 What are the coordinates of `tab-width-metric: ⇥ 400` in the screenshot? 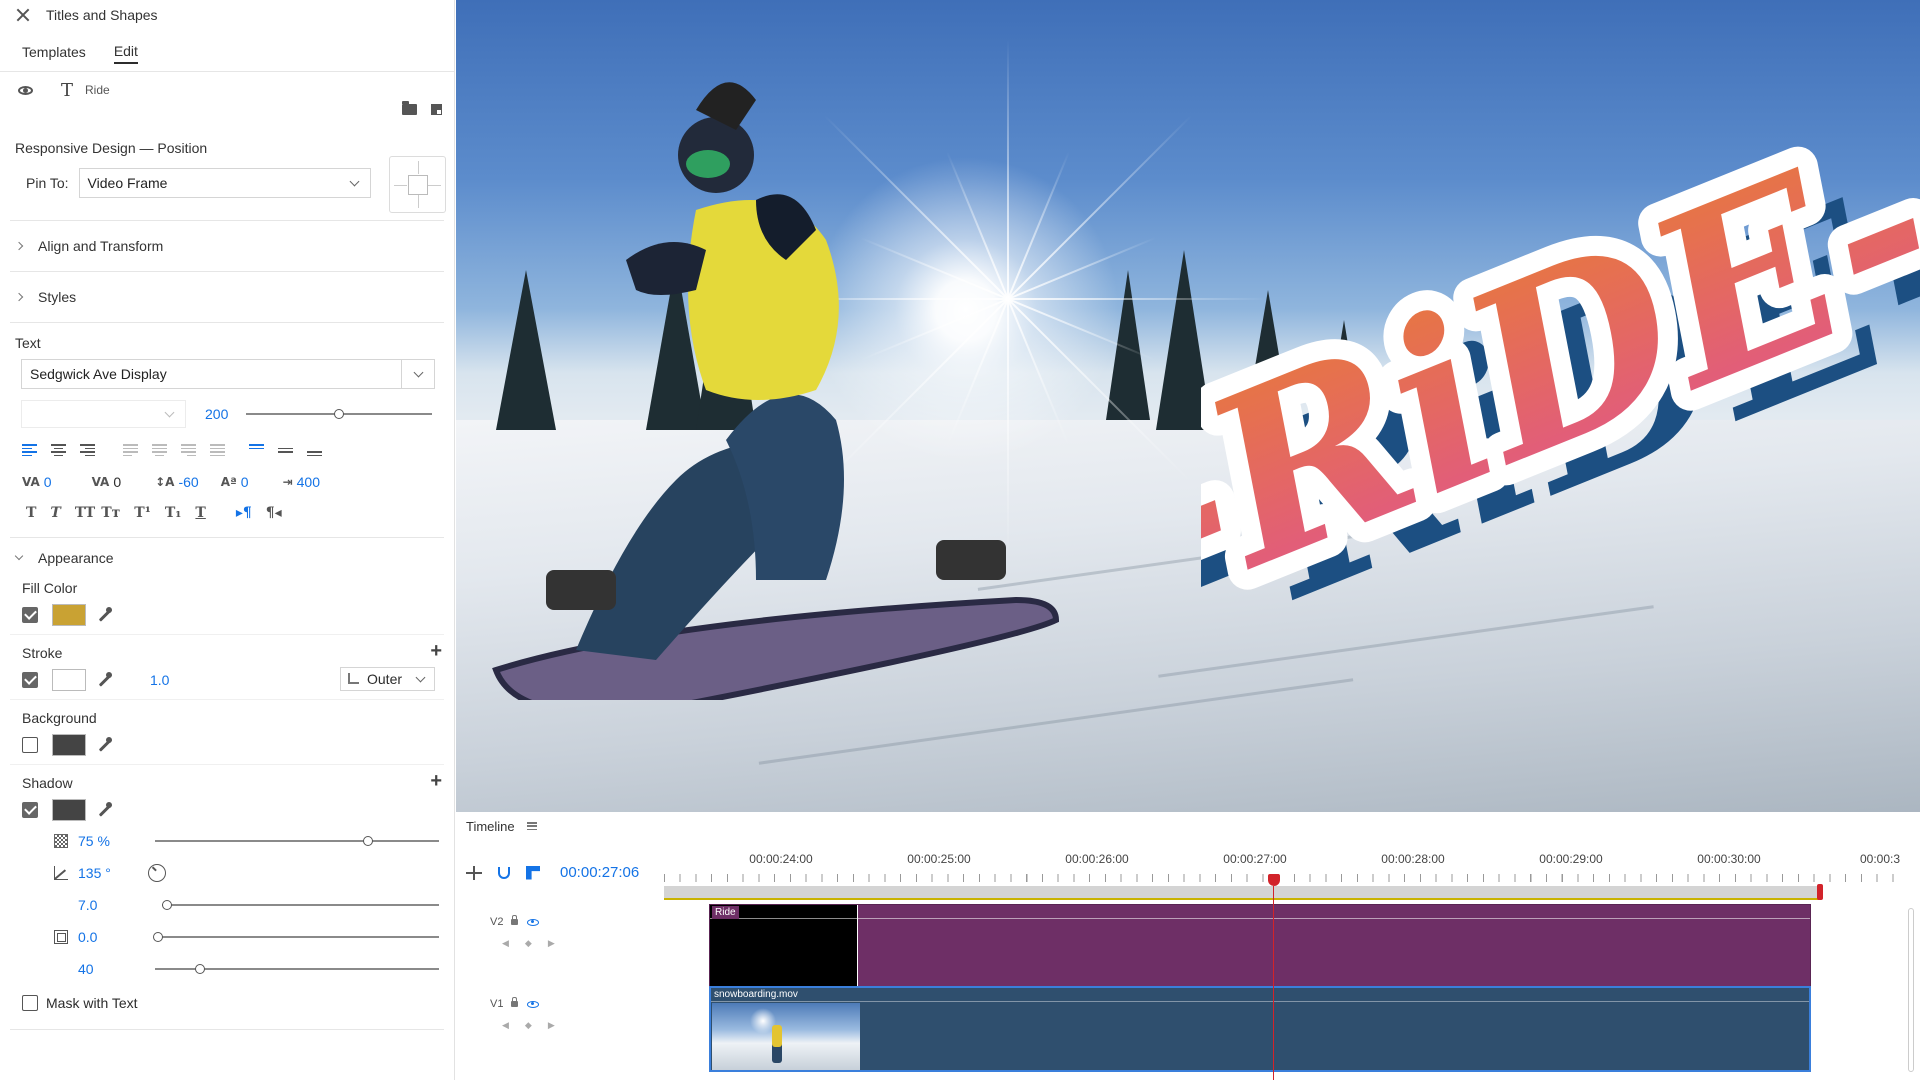 It's located at (301, 482).